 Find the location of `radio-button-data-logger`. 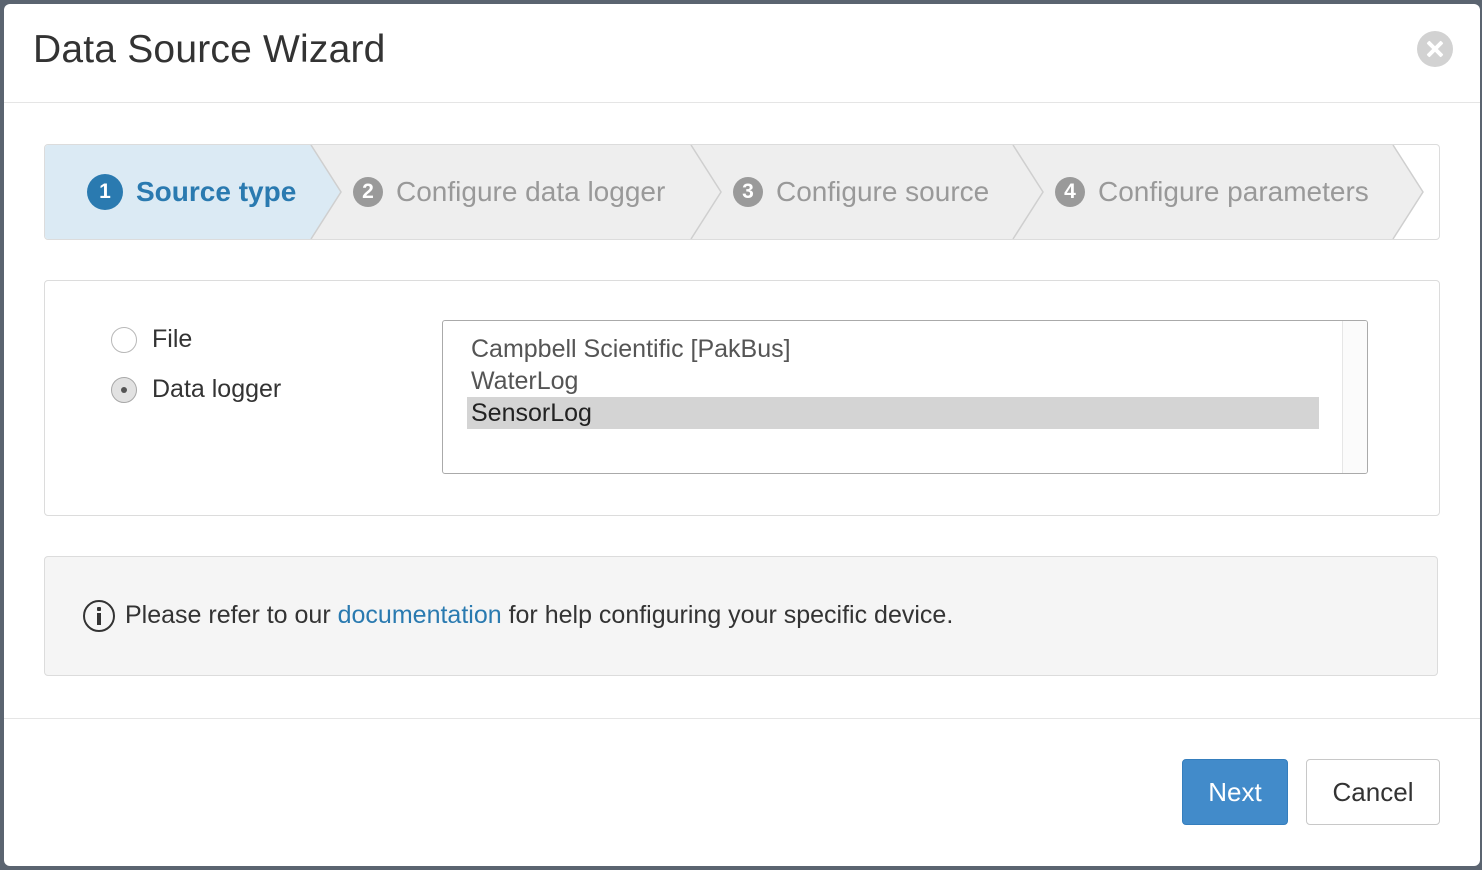

radio-button-data-logger is located at coordinates (124, 389).